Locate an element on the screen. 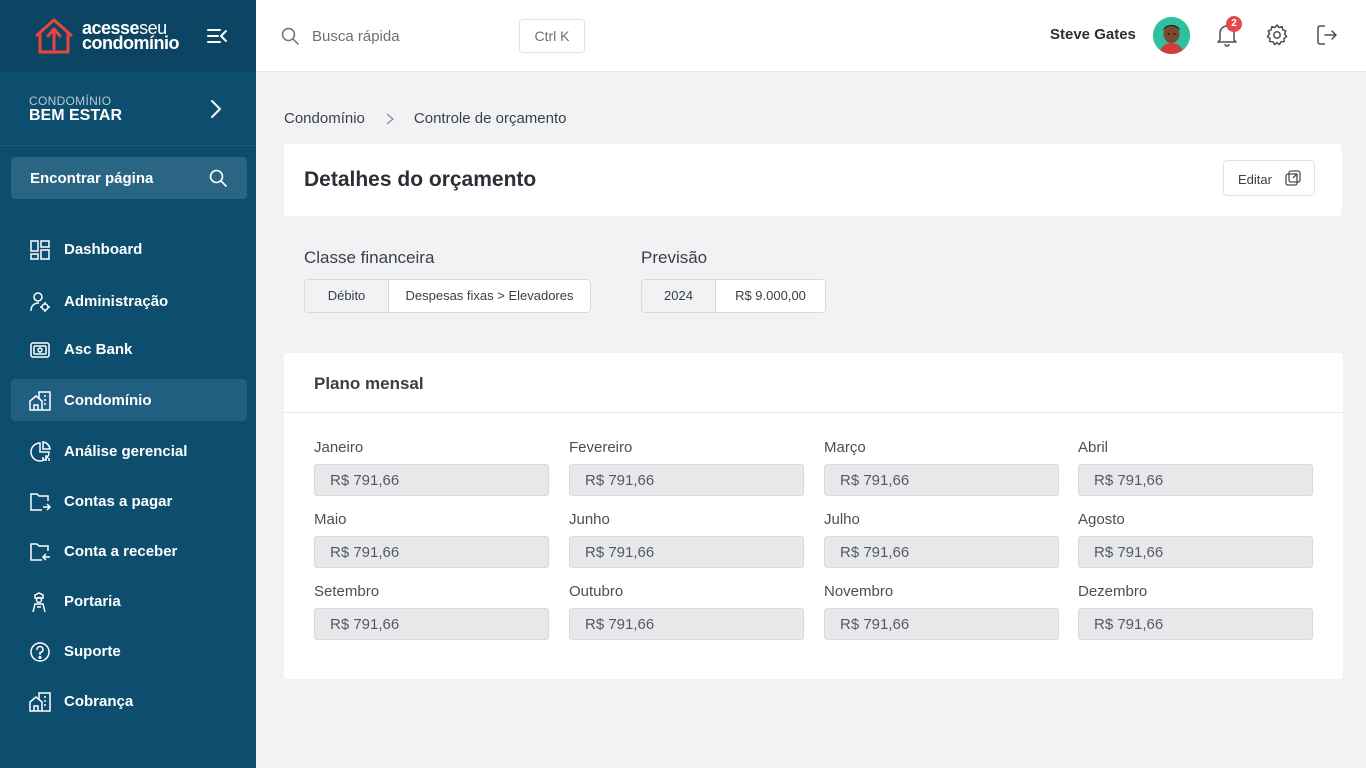  month-maio: Maio is located at coordinates (431, 539).